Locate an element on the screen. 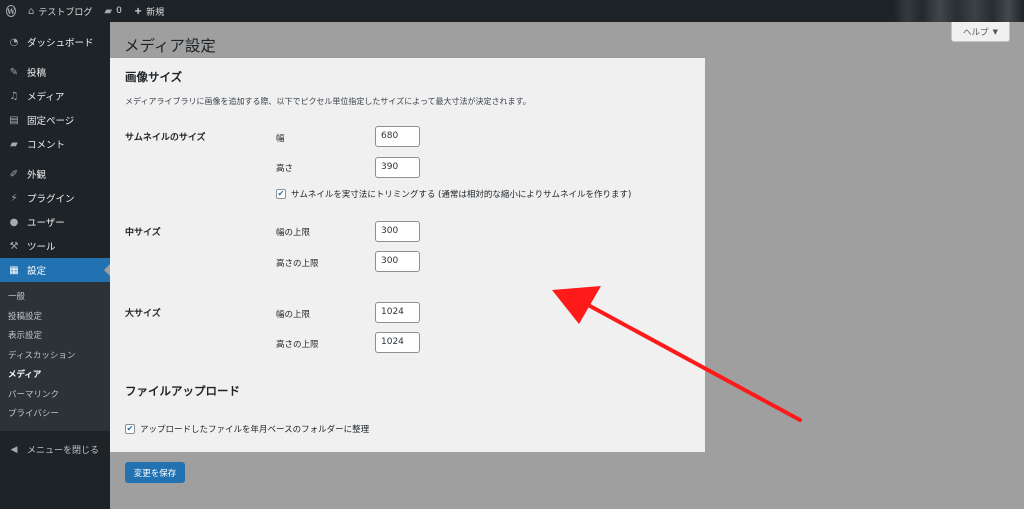 The width and height of the screenshot is (1024, 509). organize-uploads-label: アップロードしたファイルを年月ベースのフォルダーに整理 is located at coordinates (255, 430).